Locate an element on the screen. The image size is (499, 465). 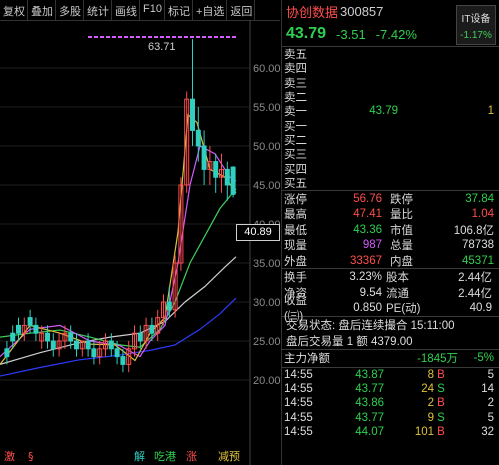
toolbar-multi-stock-button: 多股 is located at coordinates (70, 10).